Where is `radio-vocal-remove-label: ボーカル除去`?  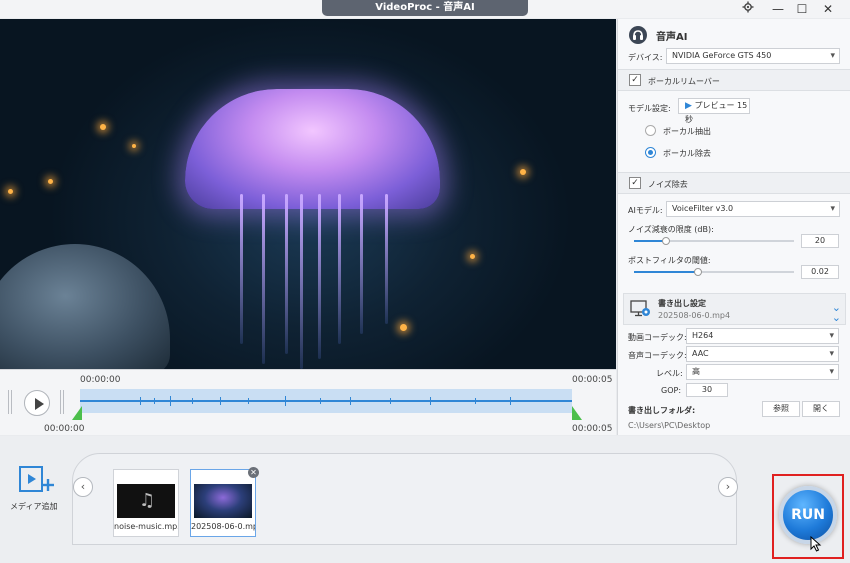
radio-vocal-remove-label: ボーカル除去 is located at coordinates (687, 153).